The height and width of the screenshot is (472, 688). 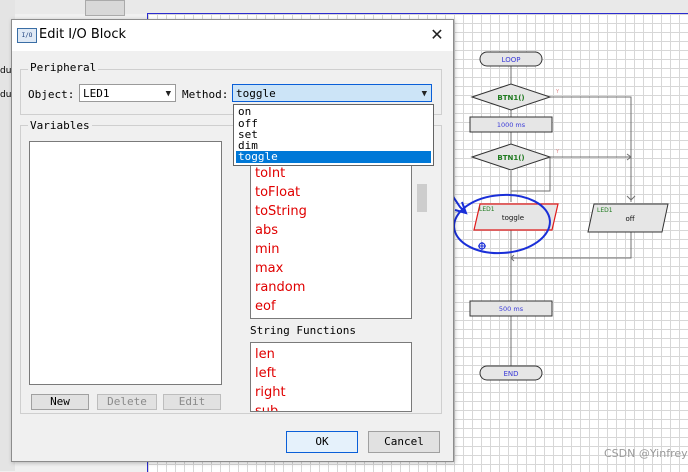 I want to click on function-item: toFloat, so click(x=277, y=192).